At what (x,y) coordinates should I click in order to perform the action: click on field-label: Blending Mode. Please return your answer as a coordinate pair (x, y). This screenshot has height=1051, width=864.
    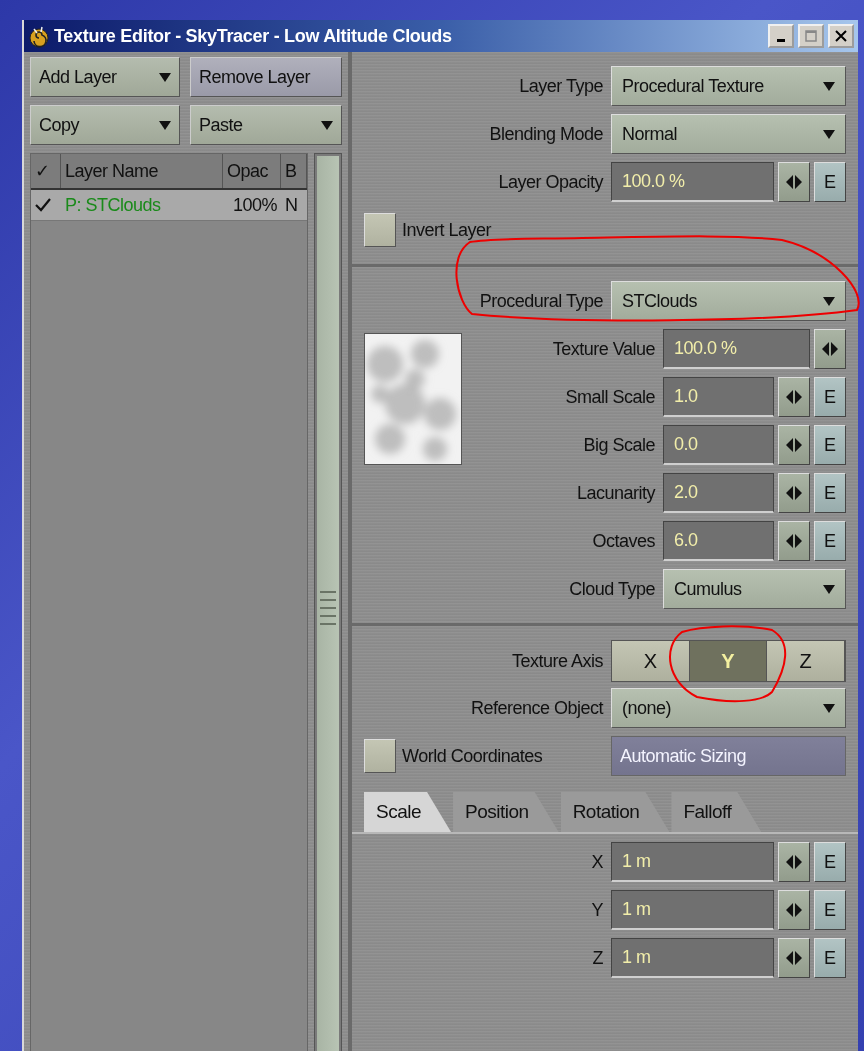
    Looking at the image, I should click on (545, 134).